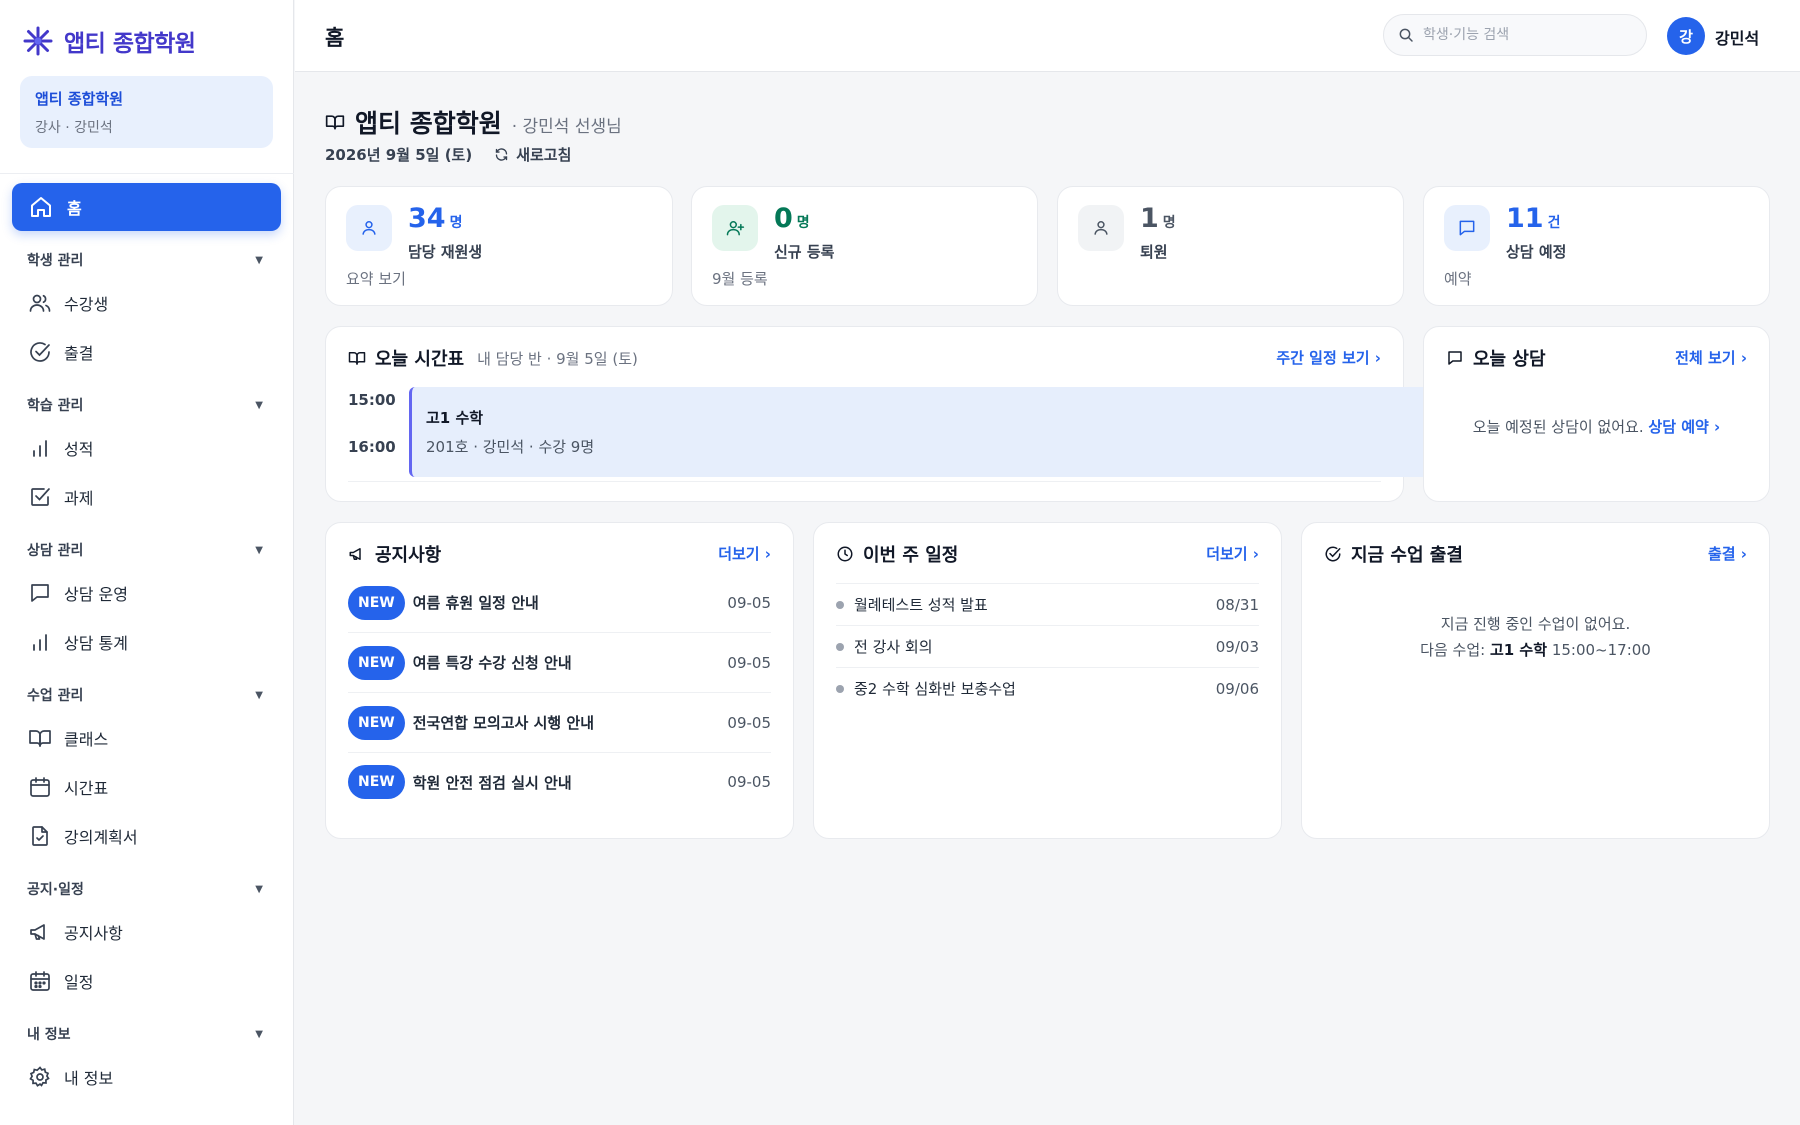 The height and width of the screenshot is (1125, 1800). I want to click on sidebar-item-consult-stats: 상담 통계, so click(78, 642).